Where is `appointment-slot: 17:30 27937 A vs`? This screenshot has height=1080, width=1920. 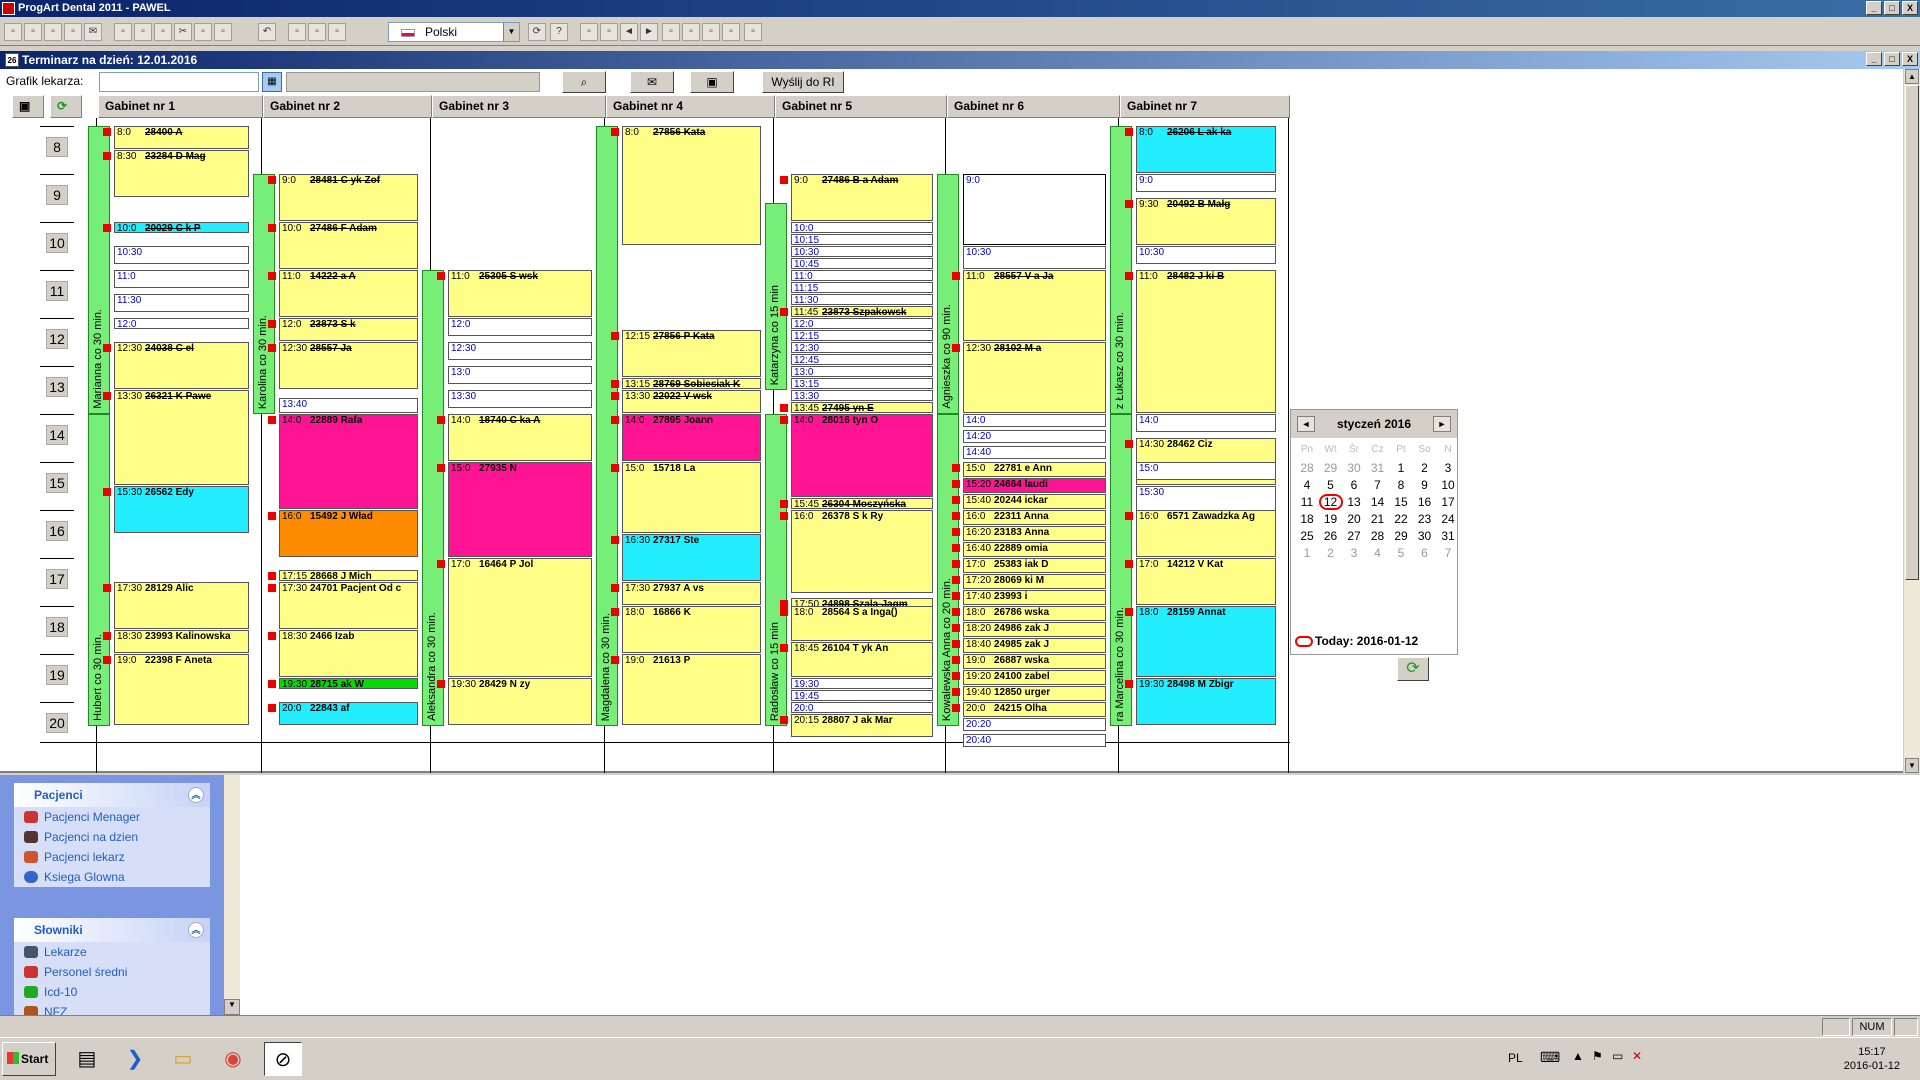
appointment-slot: 17:30 27937 A vs is located at coordinates (691, 593).